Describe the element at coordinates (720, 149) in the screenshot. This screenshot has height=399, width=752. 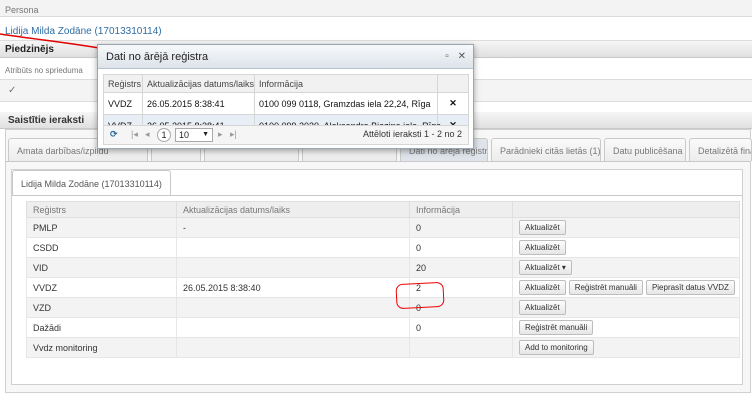
I see `tab-detailed-finance: Detalizētā fina` at that location.